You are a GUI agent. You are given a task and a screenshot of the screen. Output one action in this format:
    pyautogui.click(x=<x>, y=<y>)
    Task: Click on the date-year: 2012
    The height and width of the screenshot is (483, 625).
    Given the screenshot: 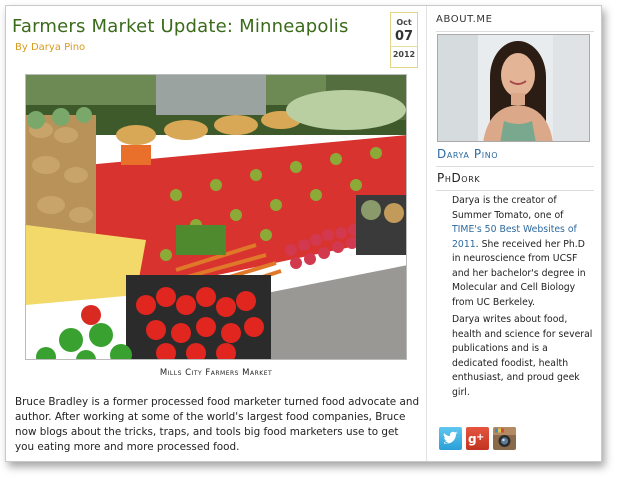 What is the action you would take?
    pyautogui.click(x=404, y=54)
    